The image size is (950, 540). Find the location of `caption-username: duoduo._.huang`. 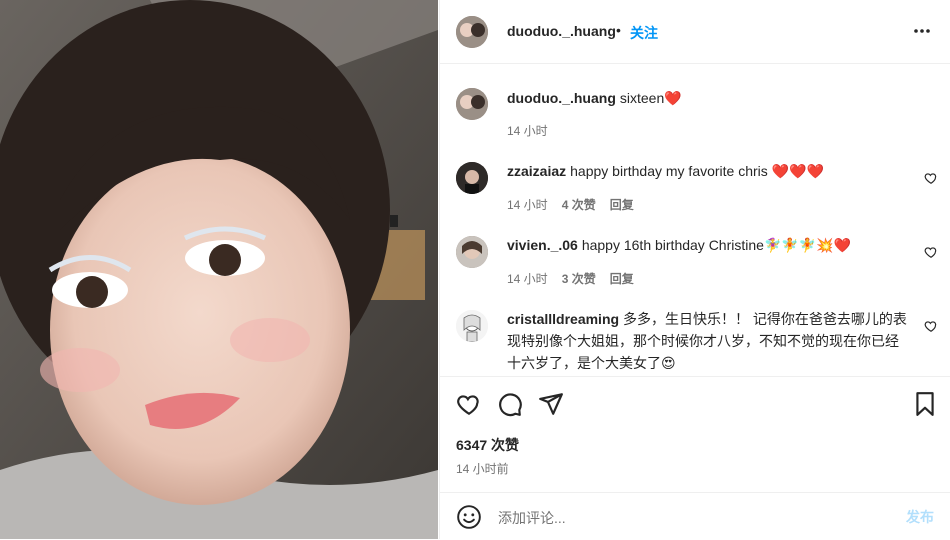

caption-username: duoduo._.huang is located at coordinates (561, 98).